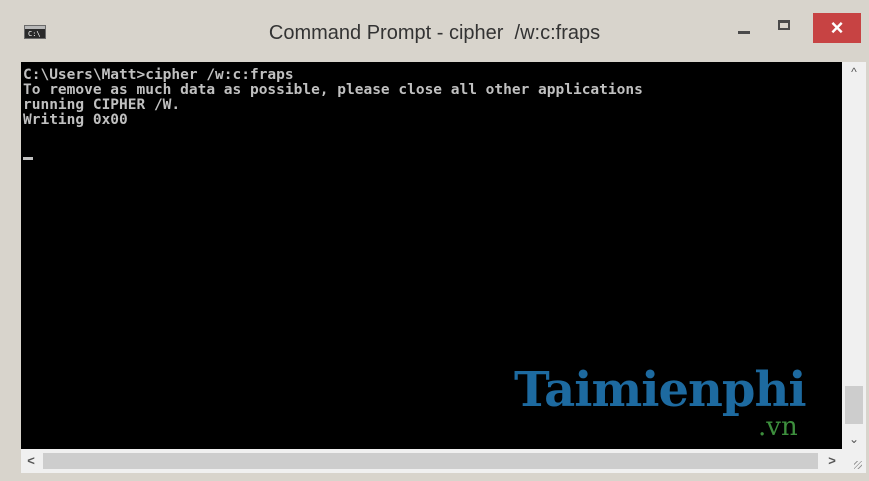 This screenshot has height=481, width=869. What do you see at coordinates (778, 427) in the screenshot?
I see `watermark-suffix: .vn` at bounding box center [778, 427].